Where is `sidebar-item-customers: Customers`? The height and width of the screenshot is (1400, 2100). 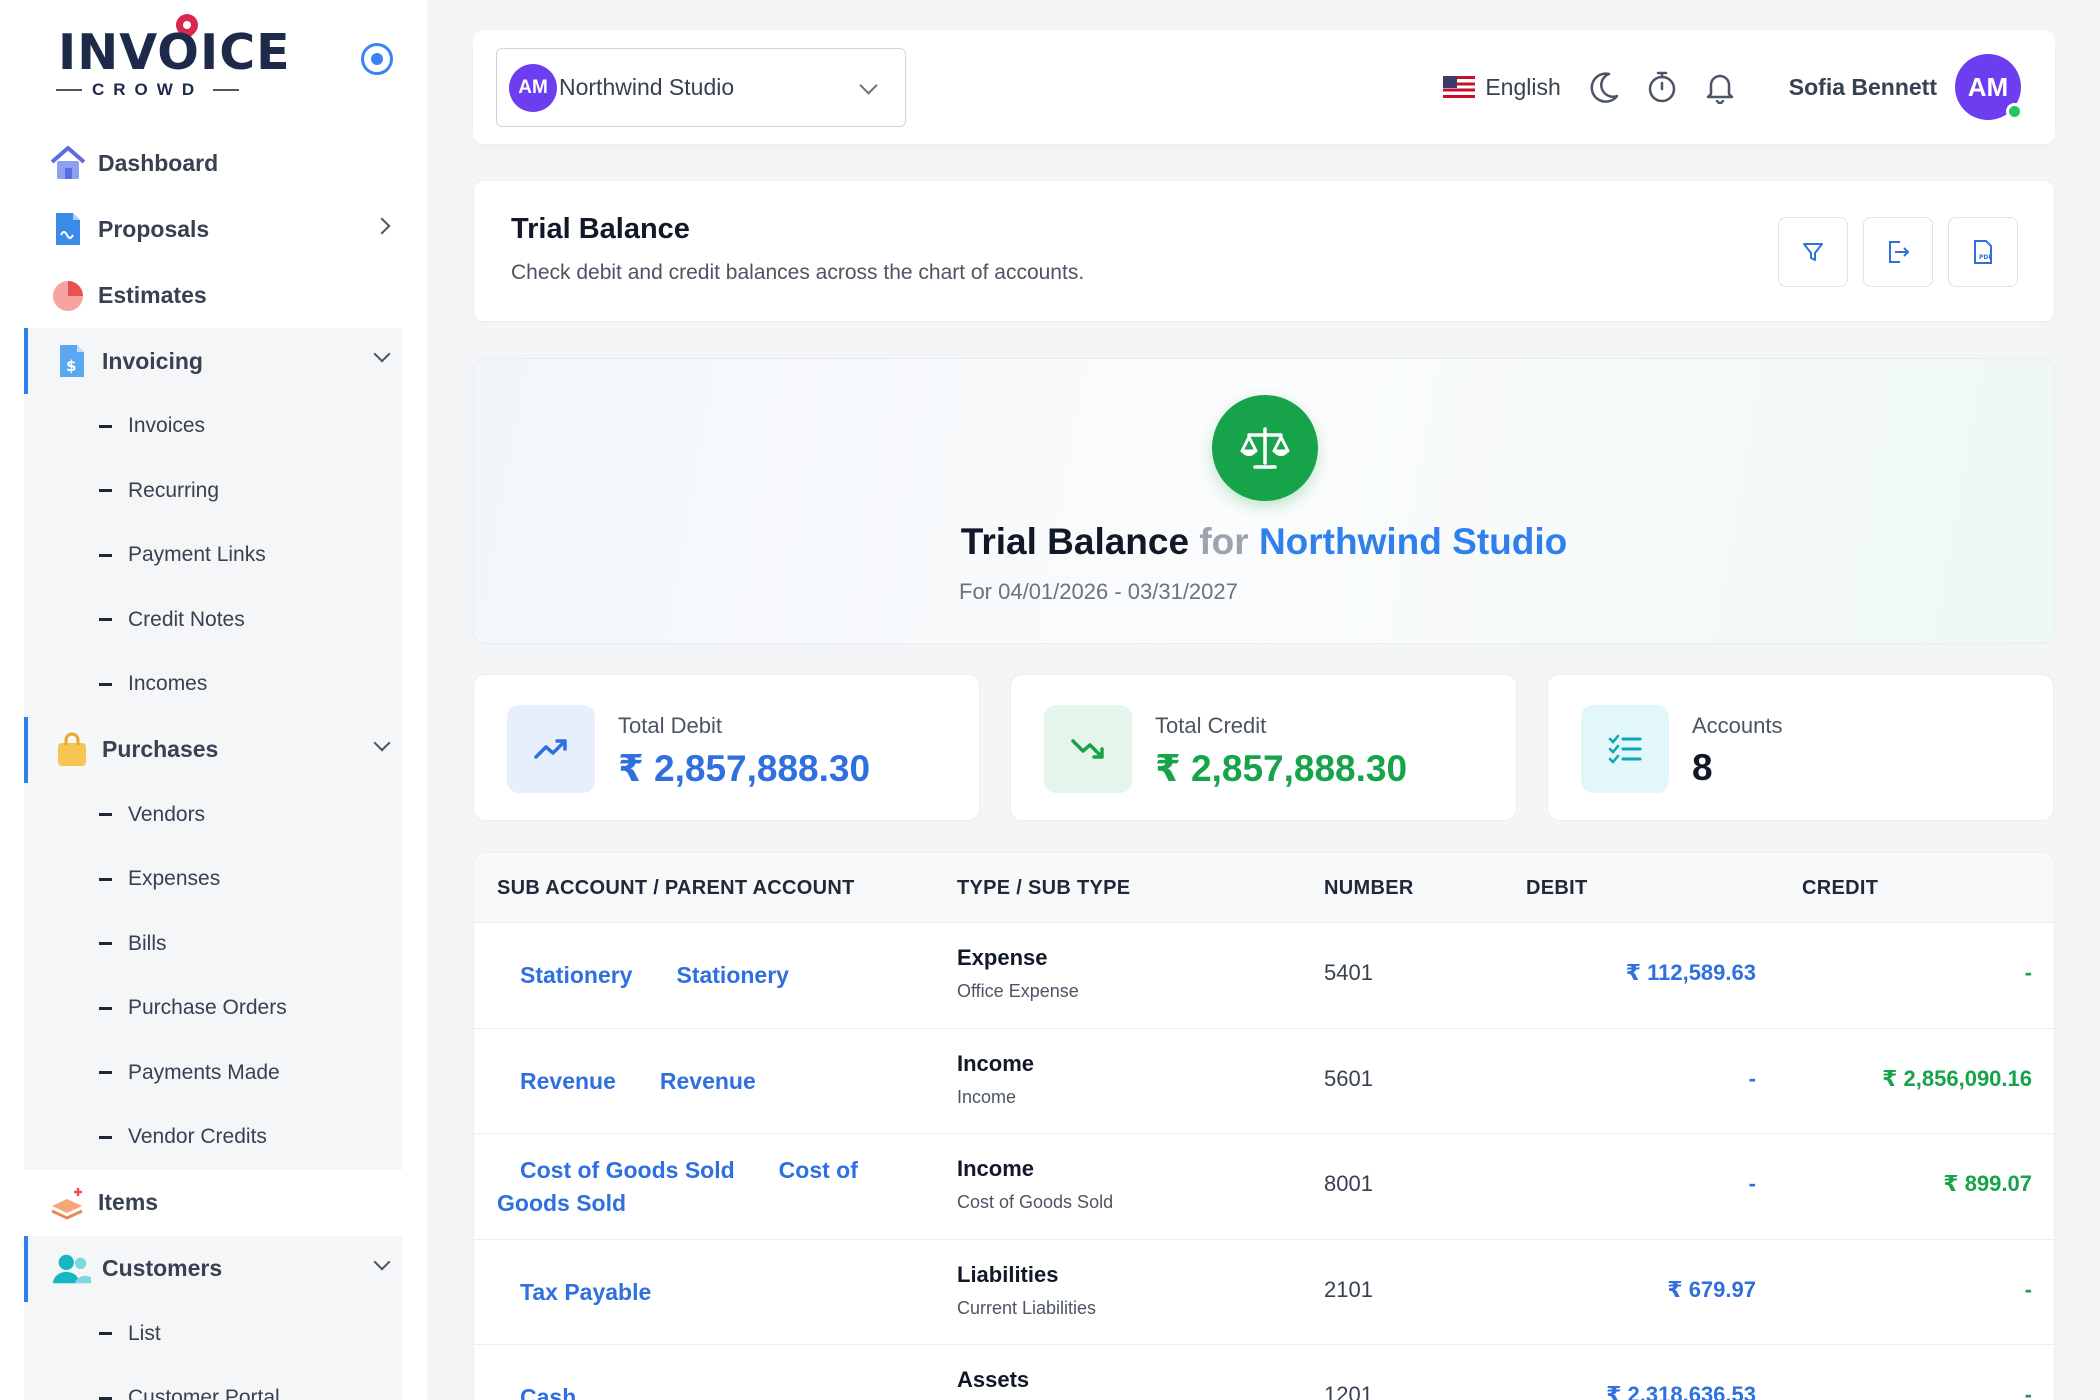
sidebar-item-customers: Customers is located at coordinates (213, 1268).